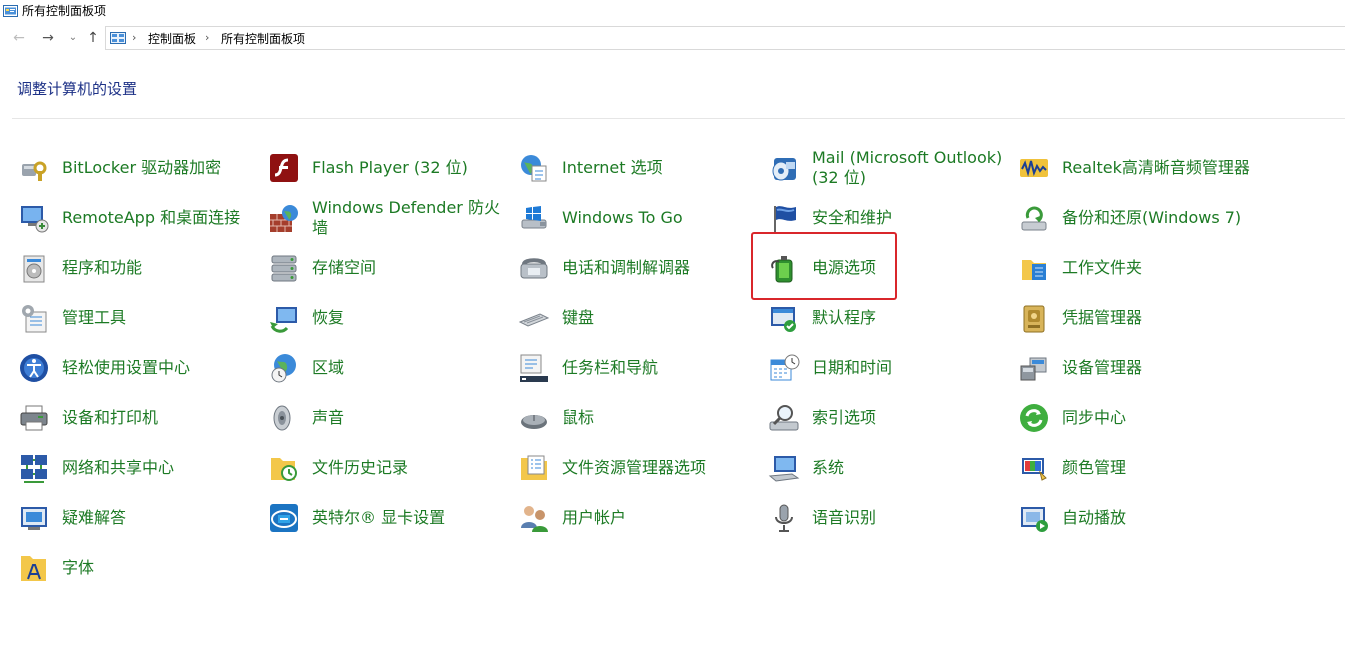 This screenshot has height=663, width=1345. Describe the element at coordinates (410, 368) in the screenshot. I see `item-label: 区域` at that location.